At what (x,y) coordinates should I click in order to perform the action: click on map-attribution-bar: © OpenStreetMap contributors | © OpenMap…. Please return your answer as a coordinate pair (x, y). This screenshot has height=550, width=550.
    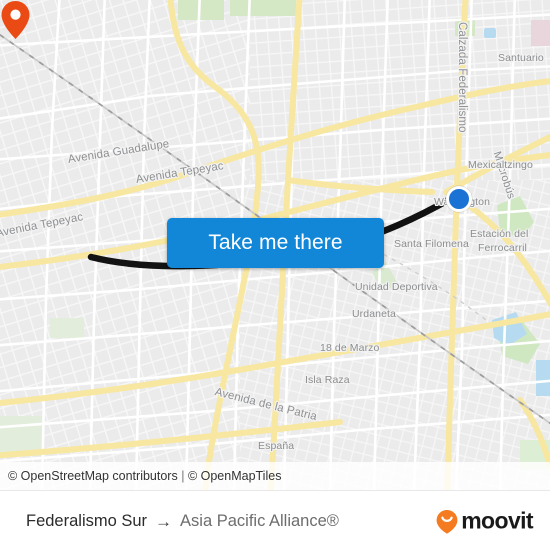
    Looking at the image, I should click on (275, 476).